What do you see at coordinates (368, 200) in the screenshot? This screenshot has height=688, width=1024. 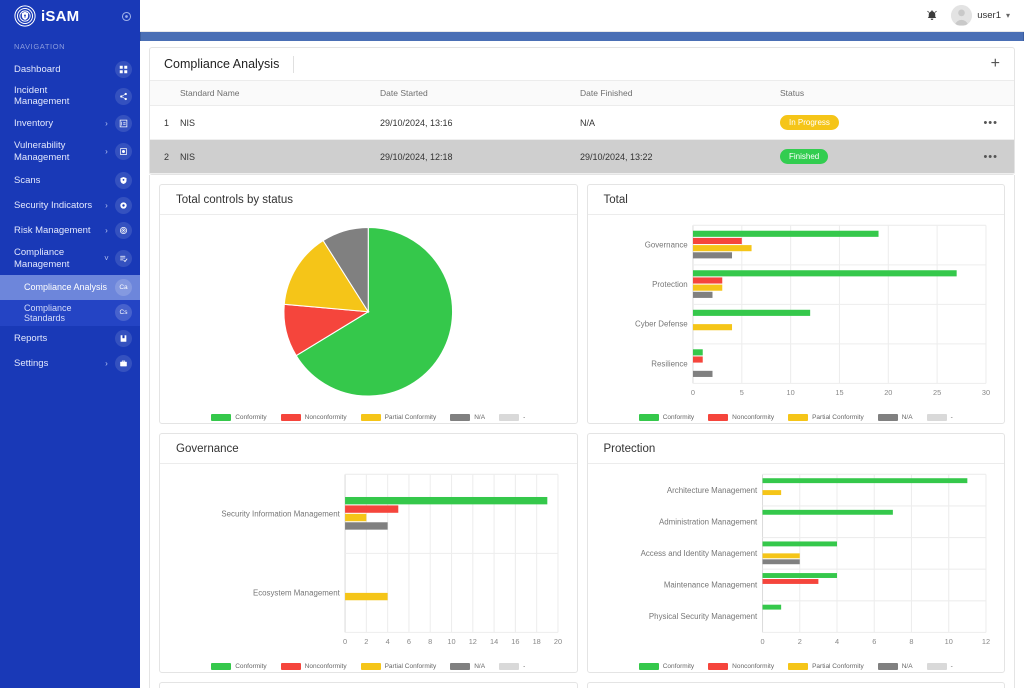 I see `chart-header: Total controls by status` at bounding box center [368, 200].